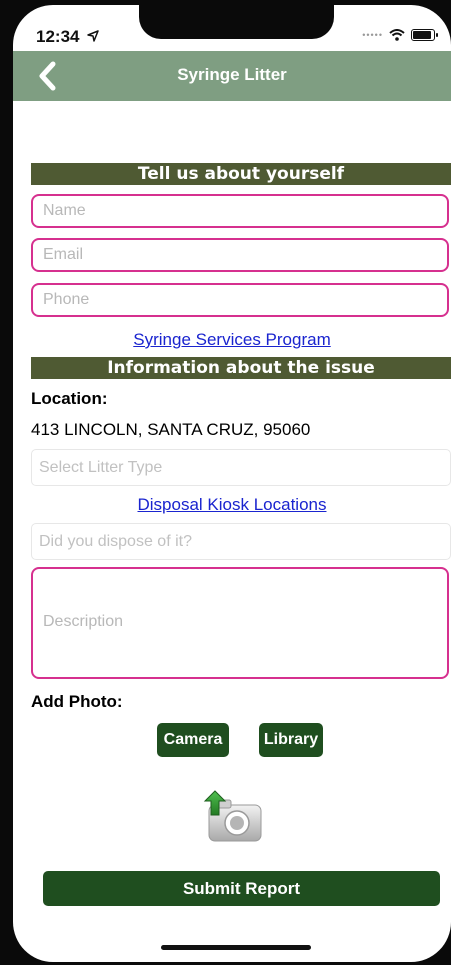 This screenshot has height=965, width=451. What do you see at coordinates (58, 36) in the screenshot?
I see `status-time-text: 12:34` at bounding box center [58, 36].